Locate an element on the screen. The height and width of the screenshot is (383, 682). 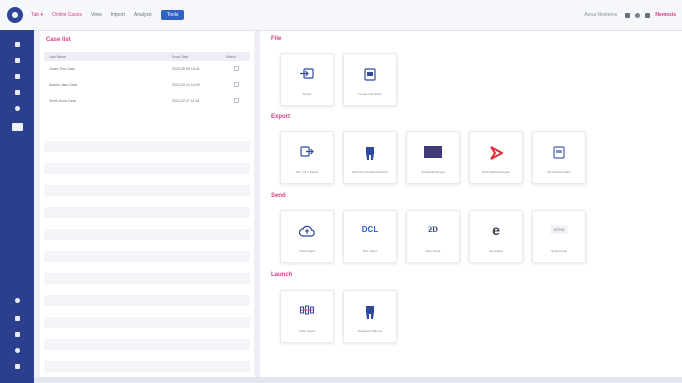
import-label: Import is located at coordinates (307, 94).